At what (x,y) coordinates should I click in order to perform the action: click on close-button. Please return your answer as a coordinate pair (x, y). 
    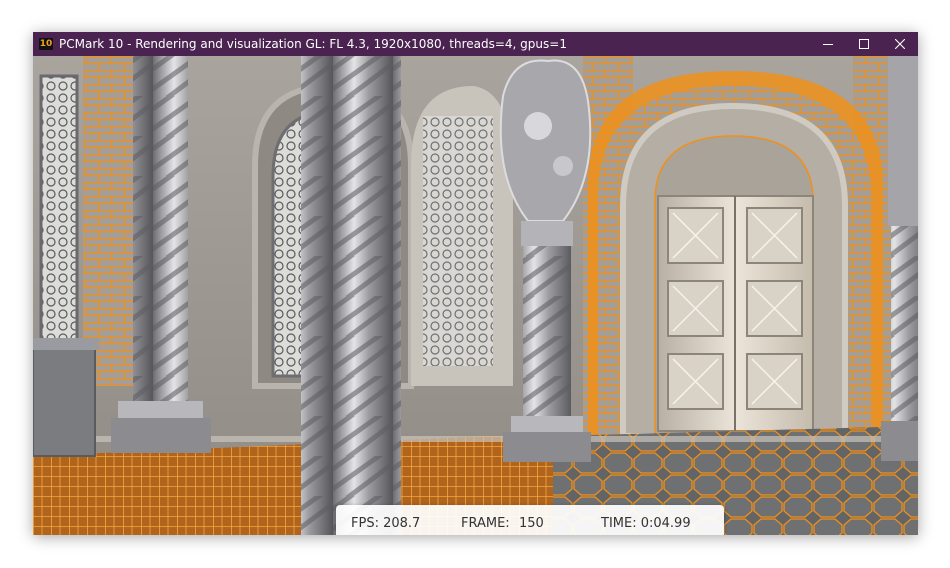
    Looking at the image, I should click on (900, 44).